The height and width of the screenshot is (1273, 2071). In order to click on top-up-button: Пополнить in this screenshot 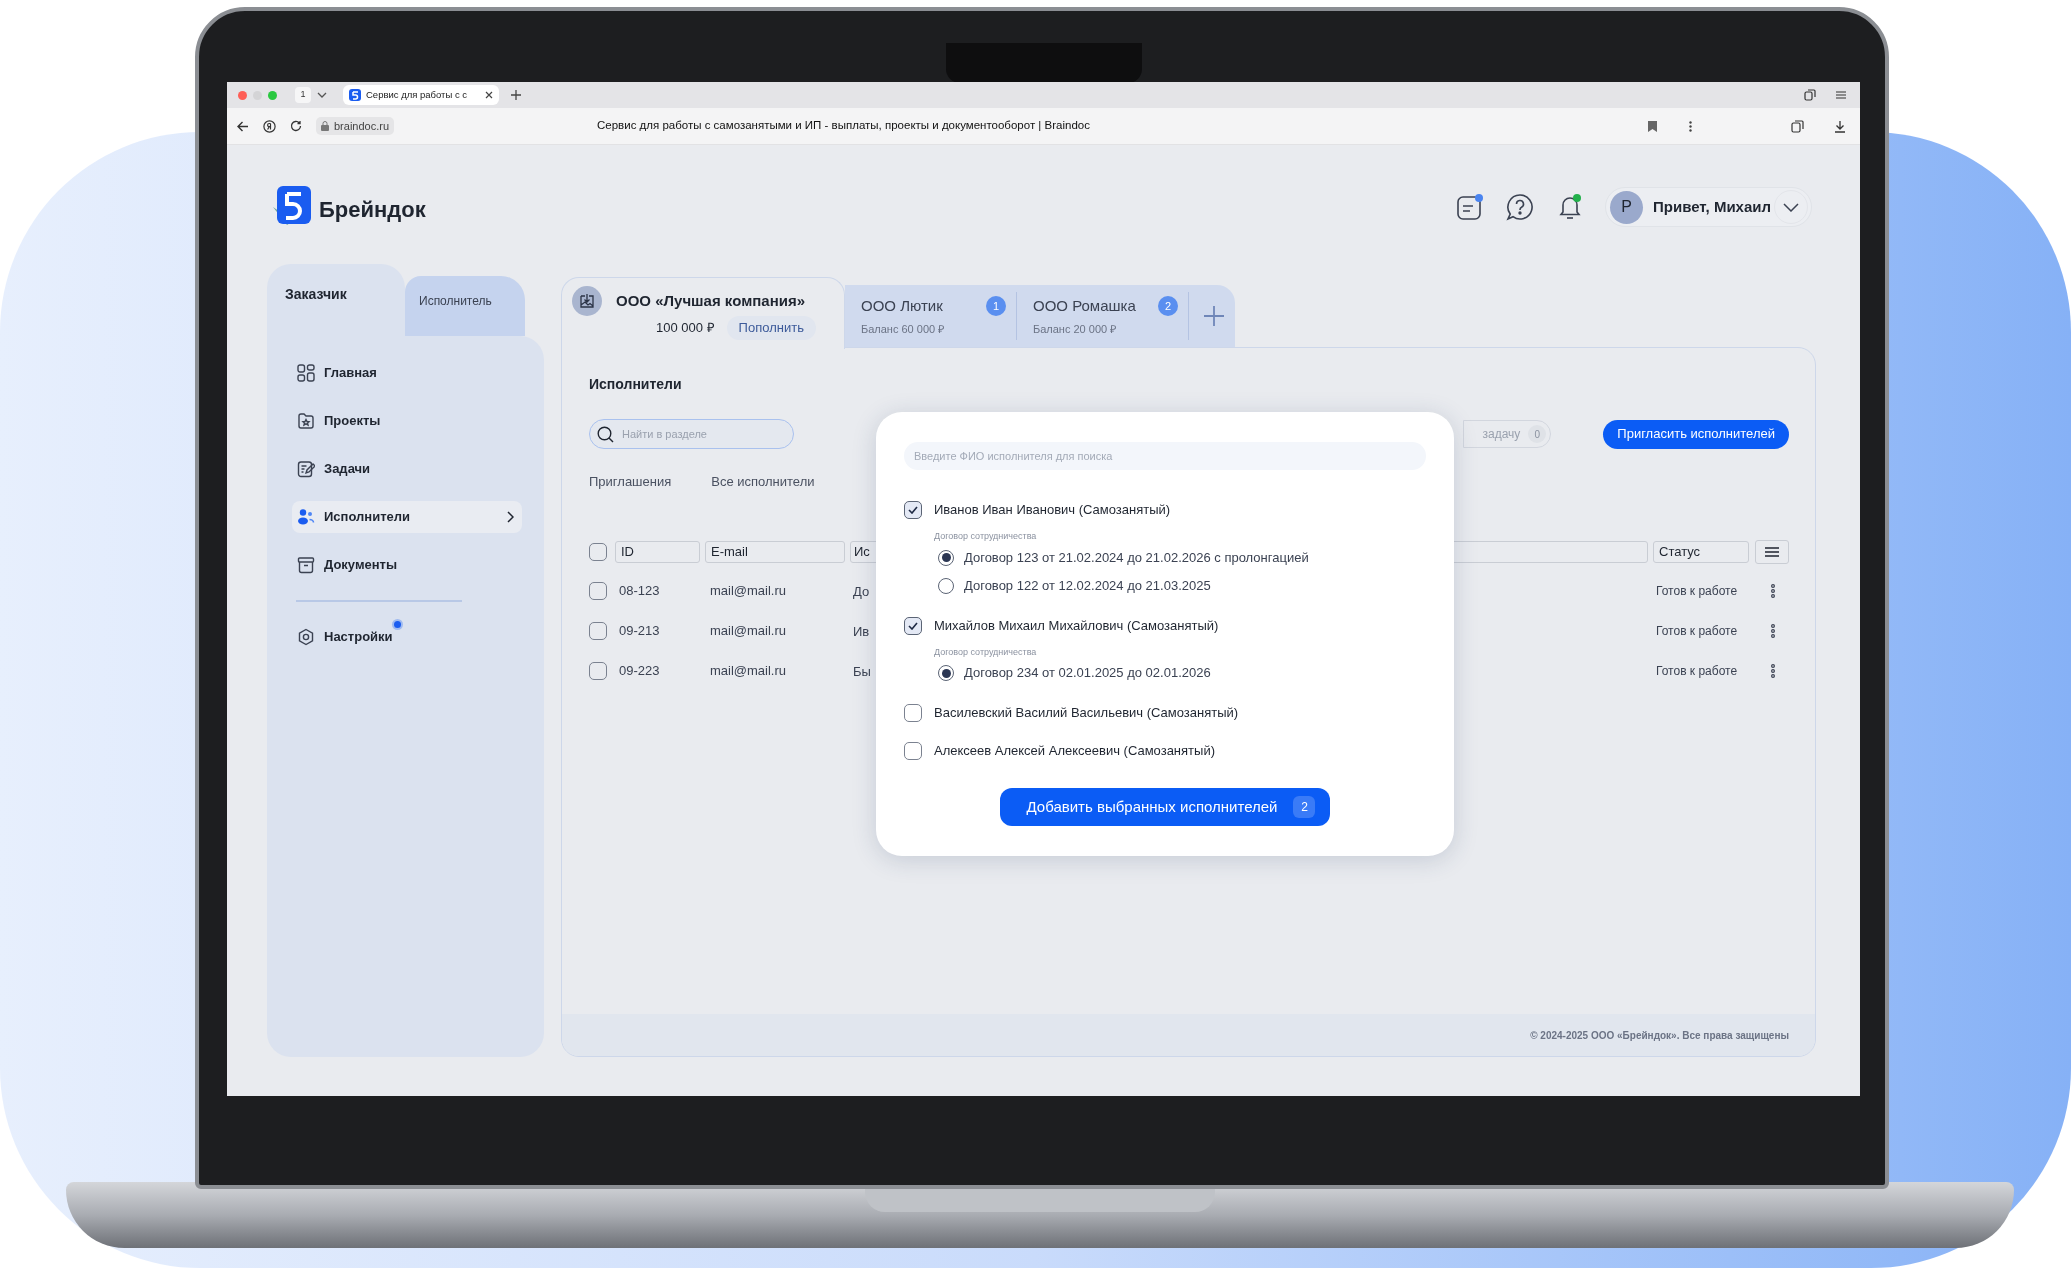, I will do `click(771, 328)`.